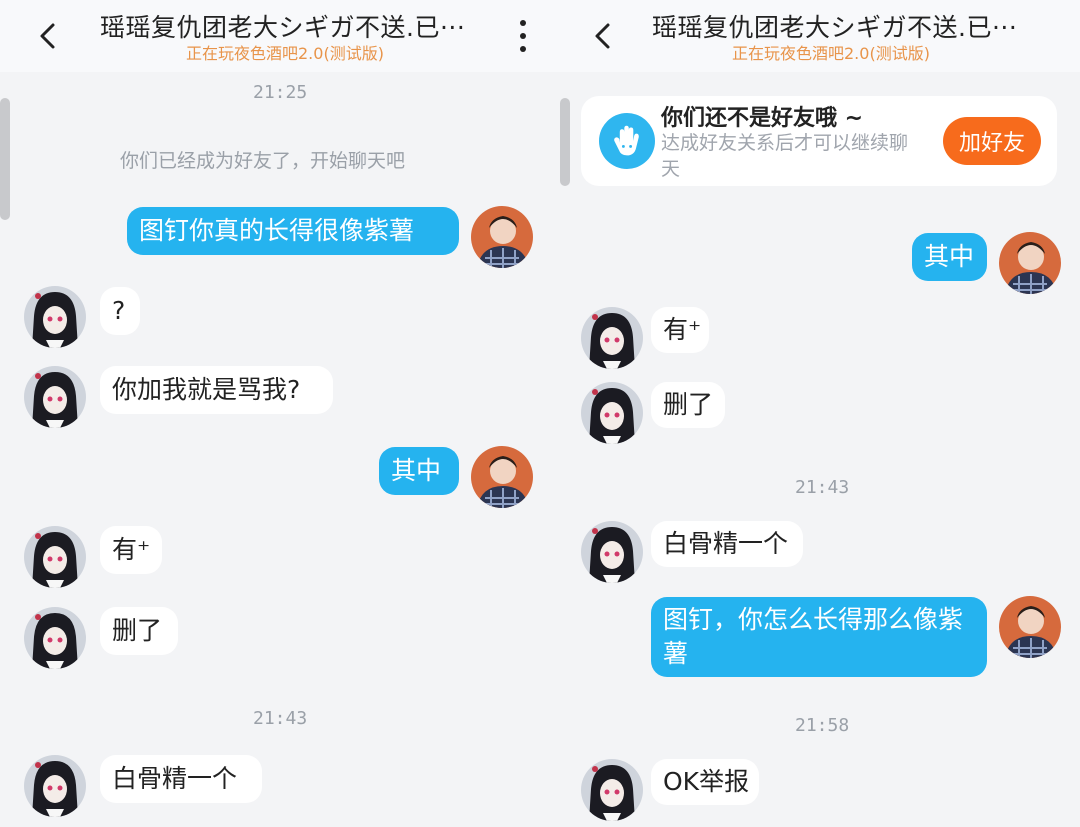 This screenshot has height=827, width=1080. Describe the element at coordinates (819, 637) in the screenshot. I see `message-bubble-outgoing: 图钉，你怎么长得那么像紫薯` at that location.